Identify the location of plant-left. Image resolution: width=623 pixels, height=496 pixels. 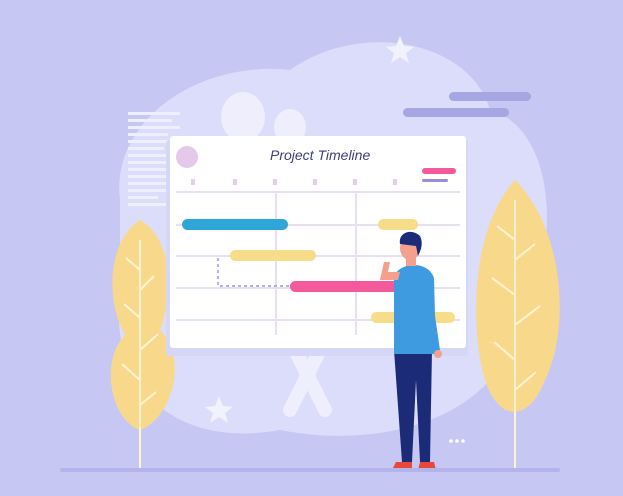
(142, 344).